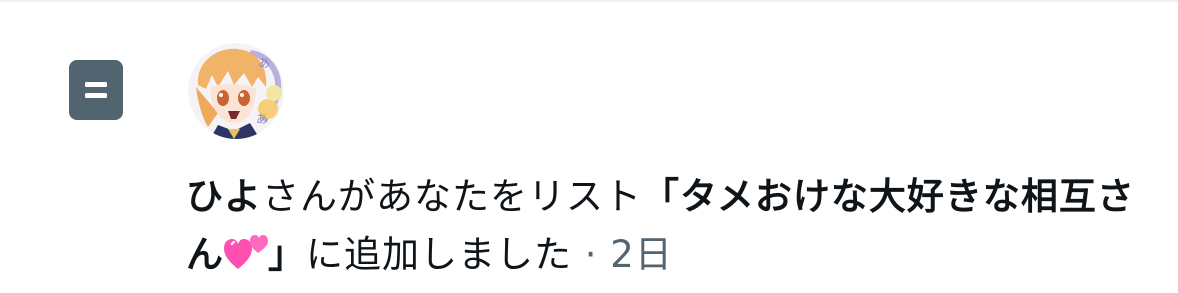 Image resolution: width=1178 pixels, height=293 pixels. What do you see at coordinates (439, 254) in the screenshot?
I see `message-text-end: に追加しました` at bounding box center [439, 254].